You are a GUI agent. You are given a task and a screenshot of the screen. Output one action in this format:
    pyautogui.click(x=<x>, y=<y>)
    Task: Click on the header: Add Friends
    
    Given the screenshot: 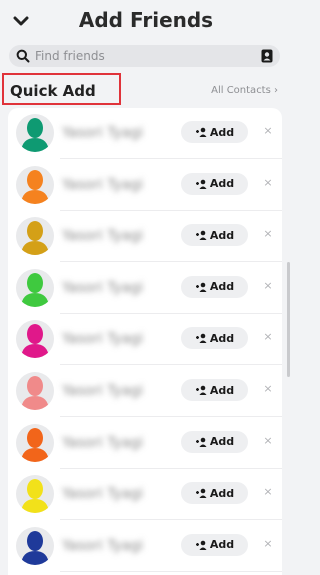 What is the action you would take?
    pyautogui.click(x=146, y=22)
    